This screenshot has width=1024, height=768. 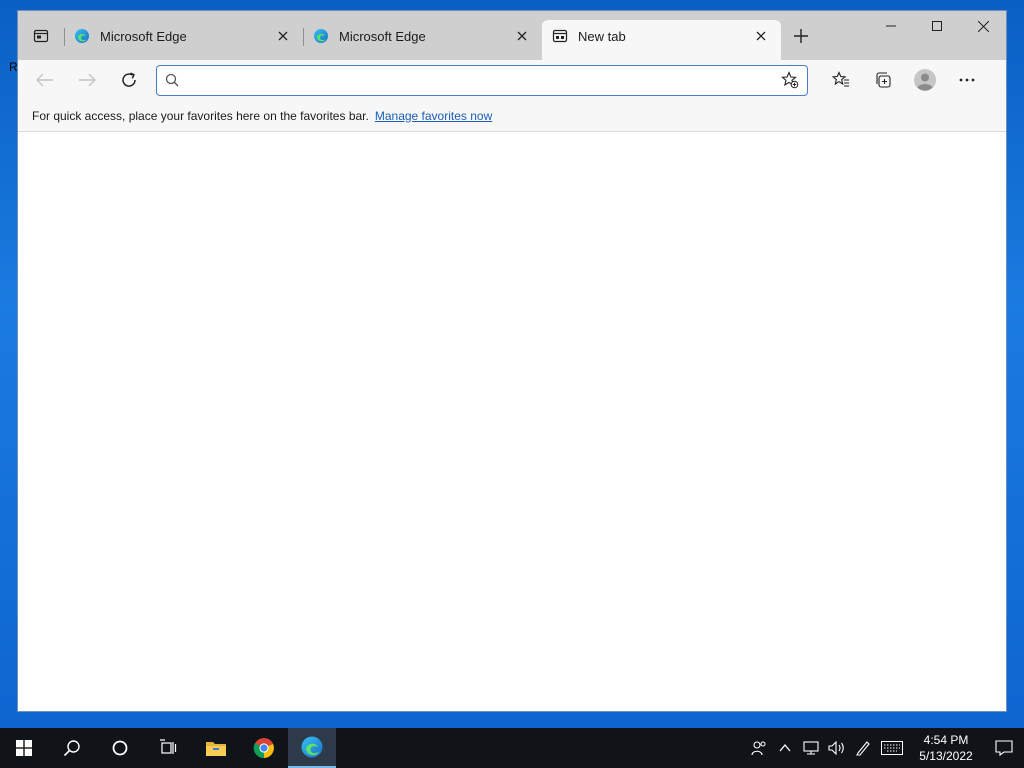 I want to click on more-dots-icon, so click(x=967, y=80).